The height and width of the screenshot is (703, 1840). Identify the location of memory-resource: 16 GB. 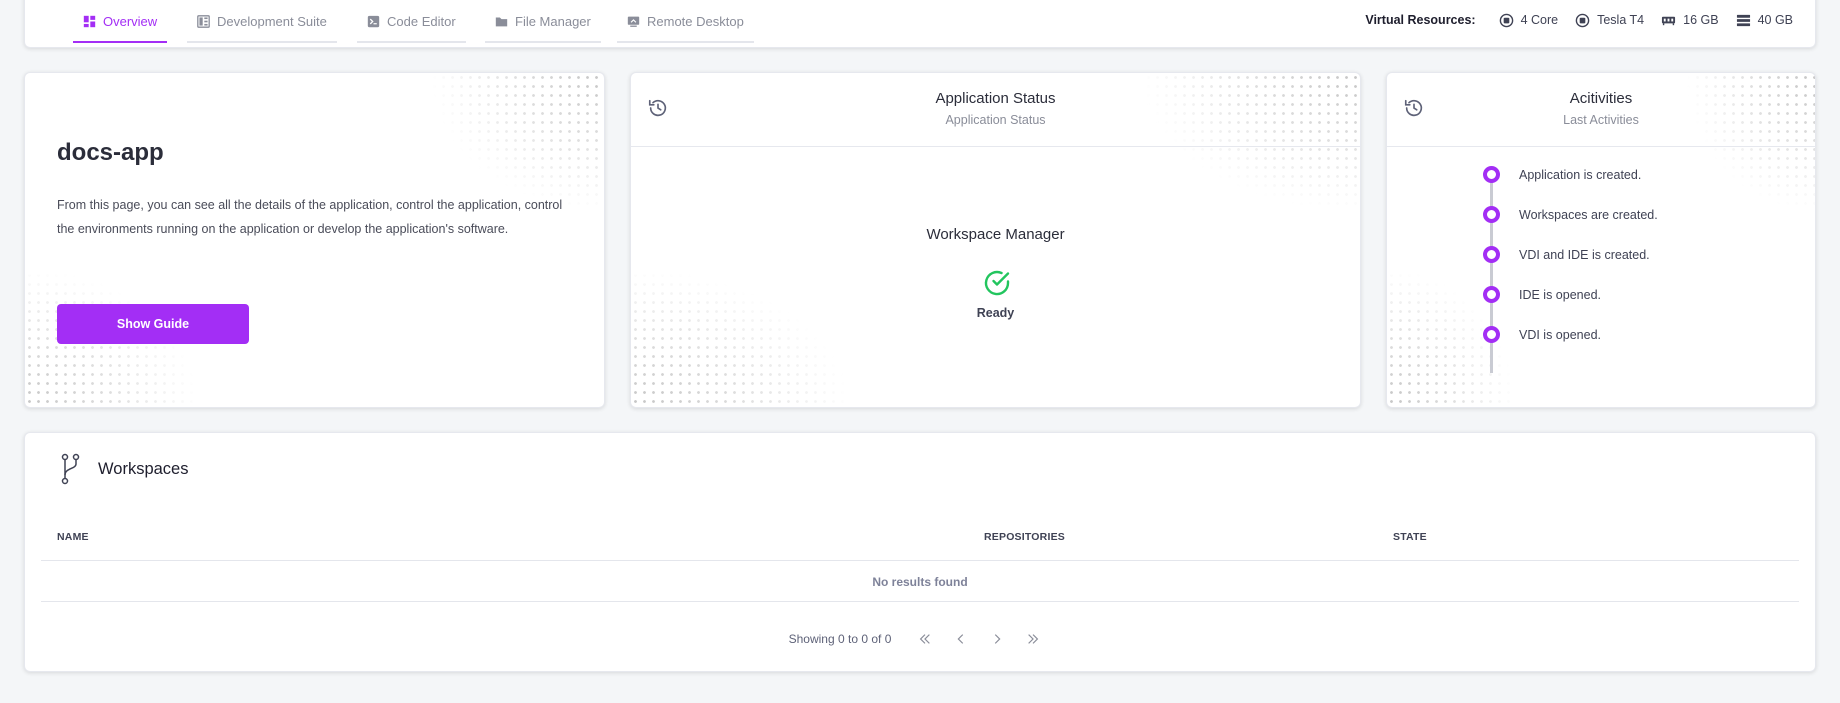
(1690, 20).